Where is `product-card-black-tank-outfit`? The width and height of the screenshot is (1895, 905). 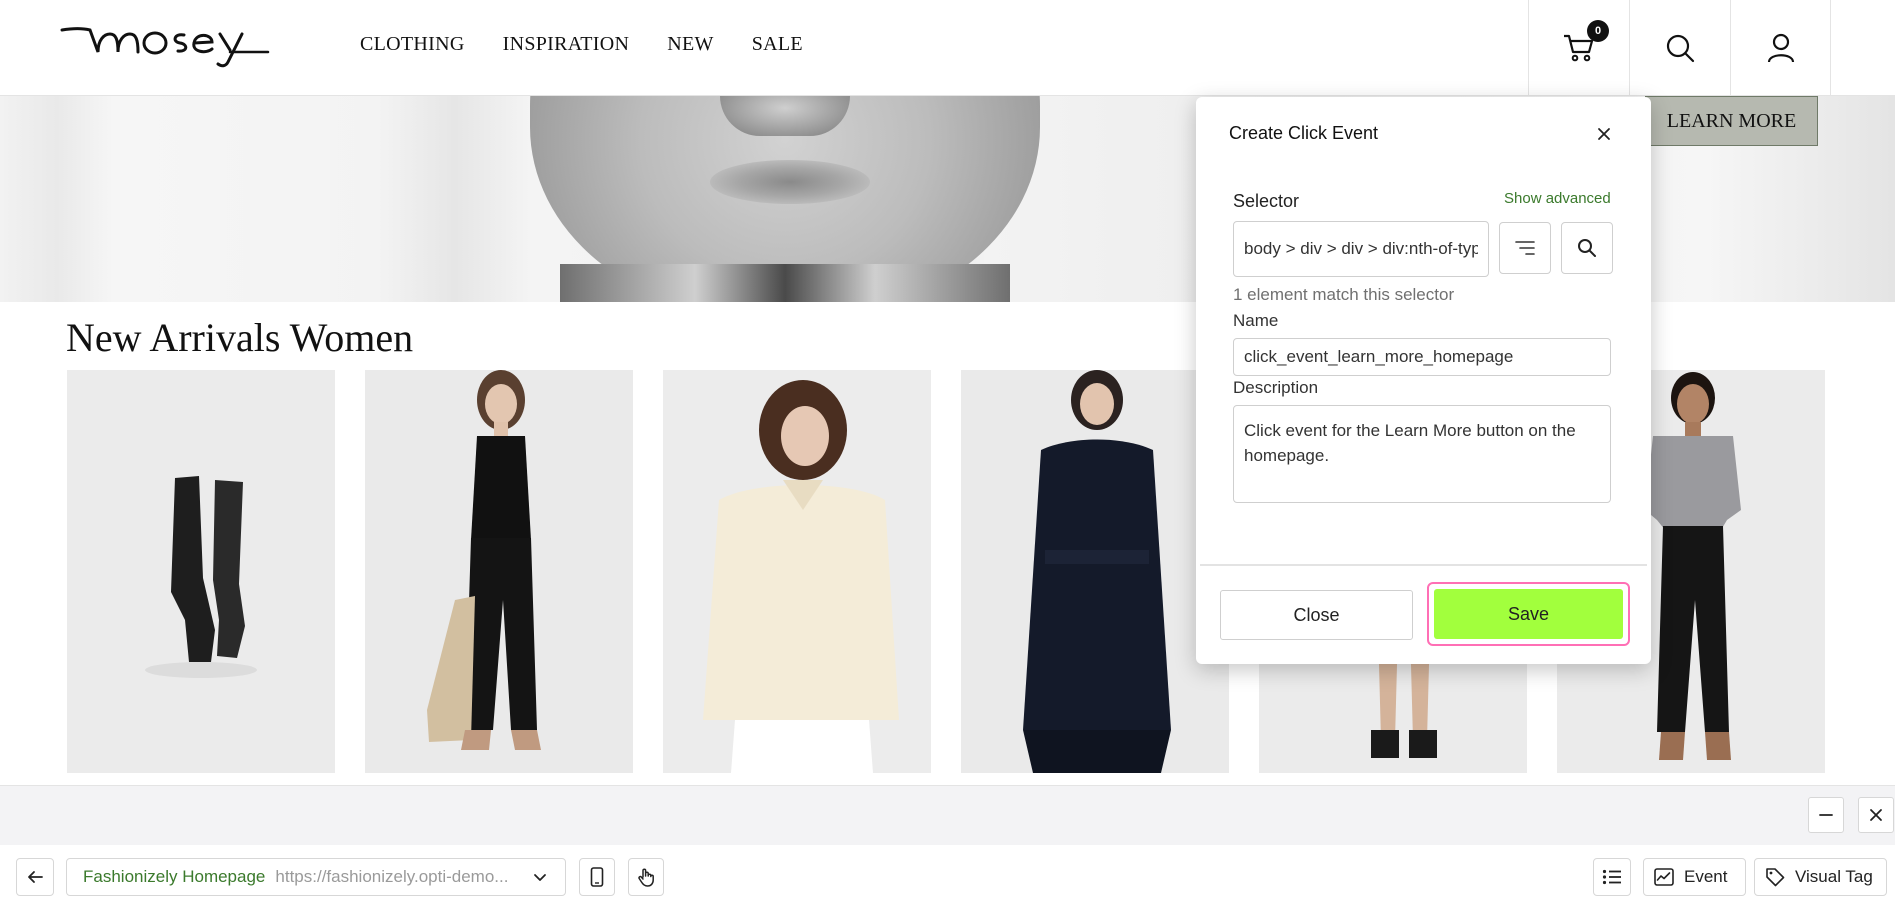 product-card-black-tank-outfit is located at coordinates (499, 571).